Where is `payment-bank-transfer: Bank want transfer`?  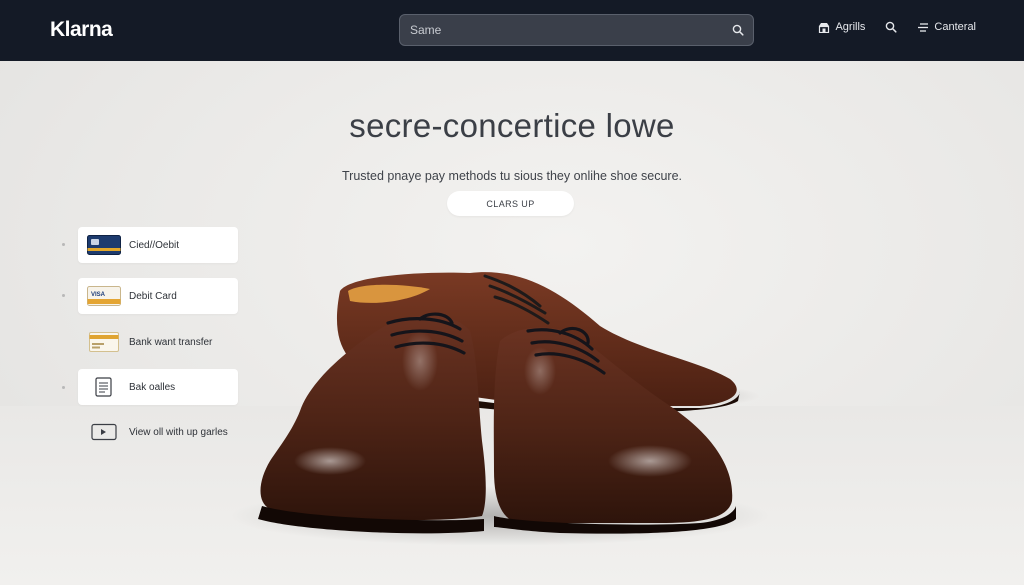
payment-bank-transfer: Bank want transfer is located at coordinates (158, 342).